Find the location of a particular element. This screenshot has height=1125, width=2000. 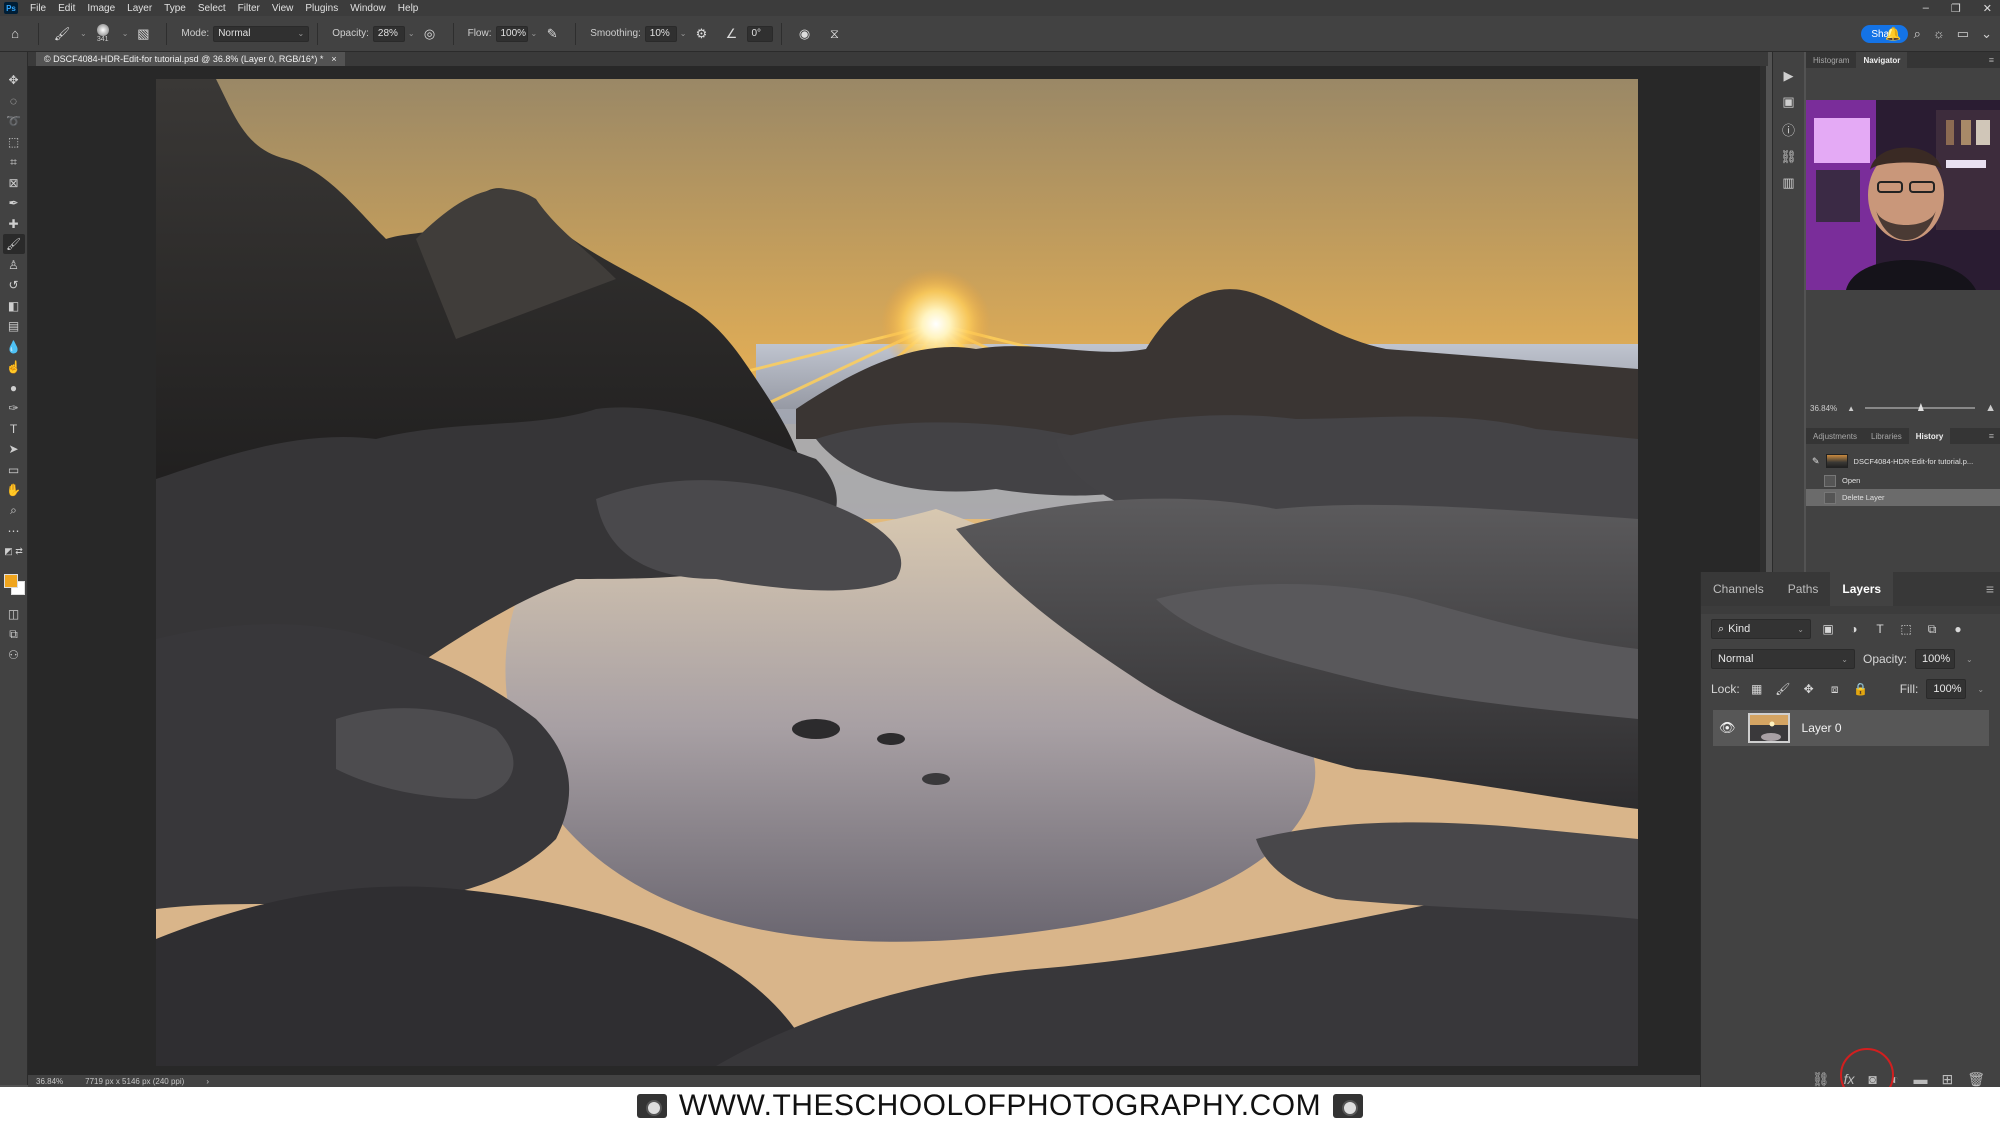

workspace-icon: ▭ is located at coordinates (1963, 34).